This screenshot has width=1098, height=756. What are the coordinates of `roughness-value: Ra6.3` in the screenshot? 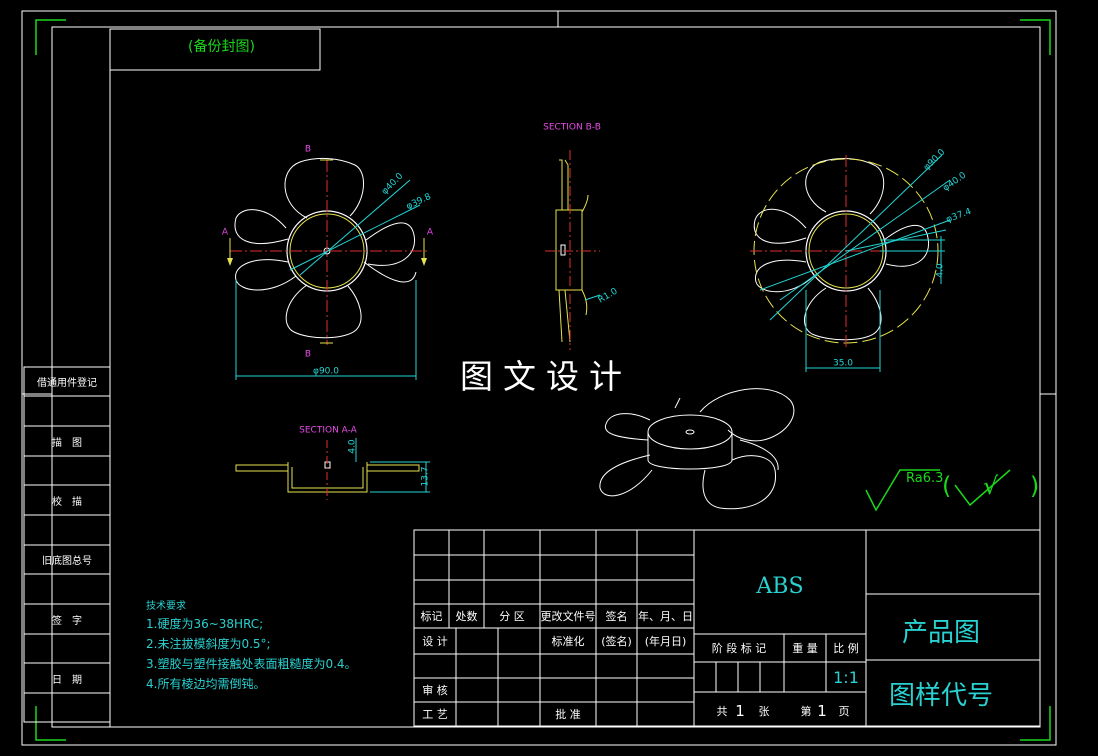 It's located at (925, 478).